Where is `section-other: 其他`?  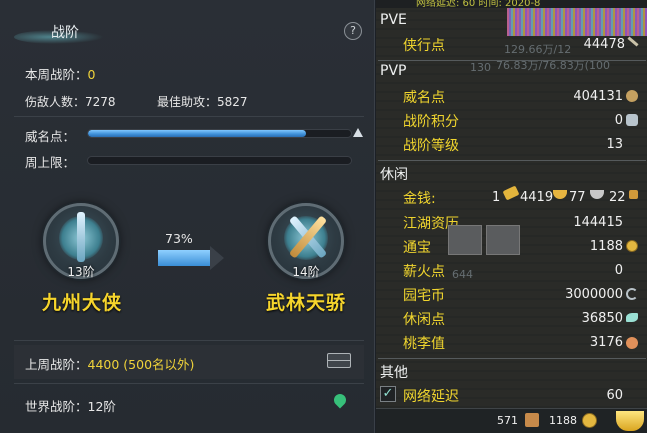 section-other: 其他 is located at coordinates (394, 373).